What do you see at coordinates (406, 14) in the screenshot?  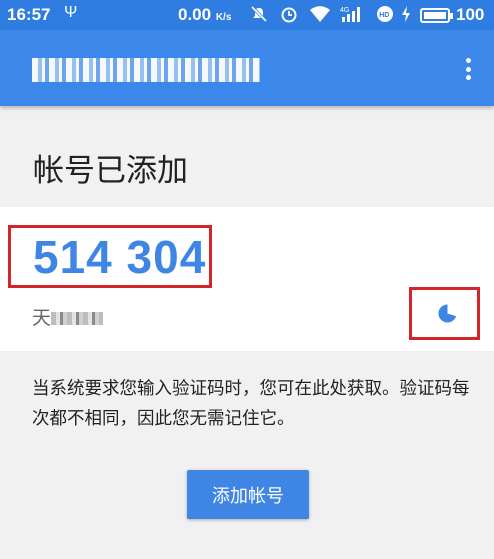 I see `charging-icon` at bounding box center [406, 14].